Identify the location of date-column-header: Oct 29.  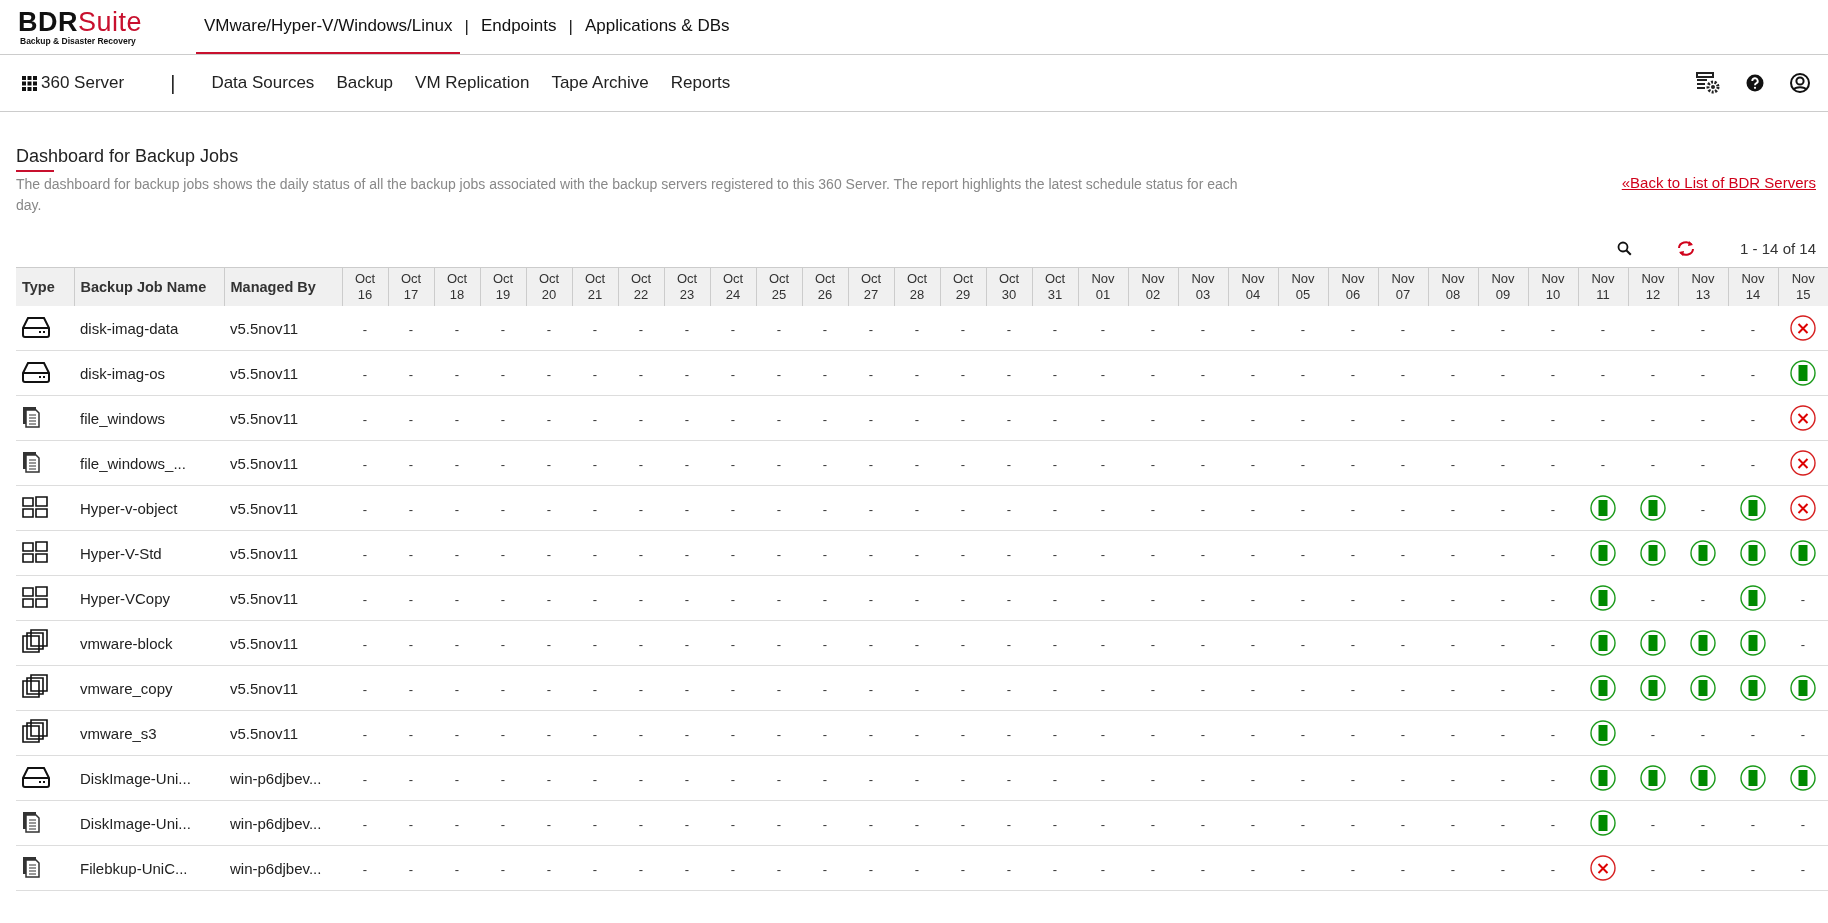
(963, 286).